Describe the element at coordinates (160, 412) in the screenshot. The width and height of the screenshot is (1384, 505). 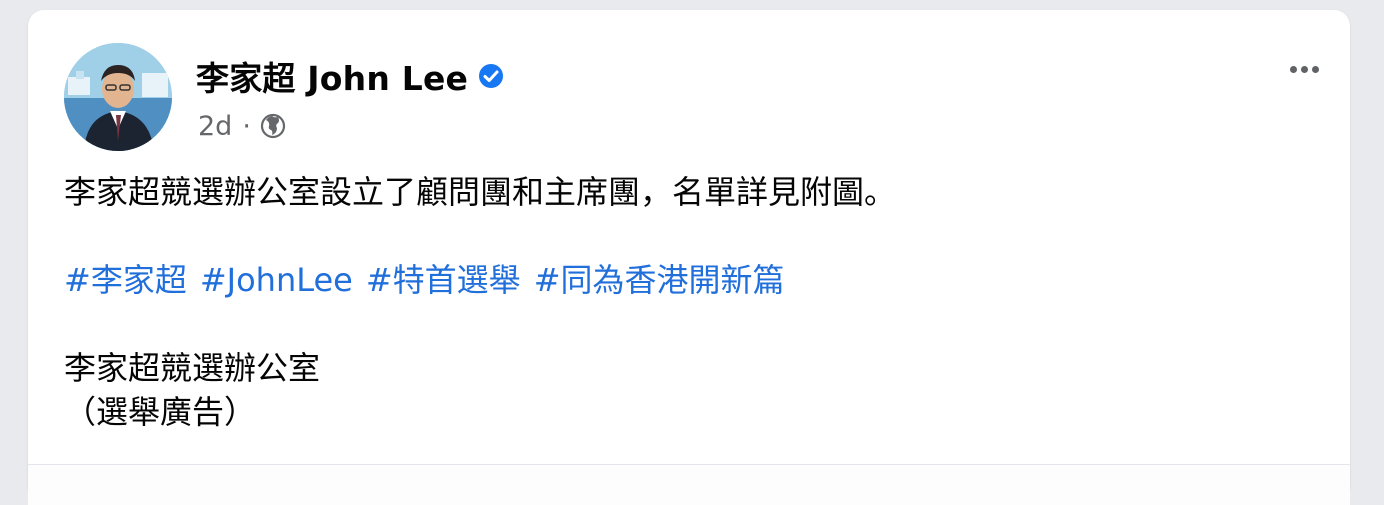
I see `ad-disclaimer: （選舉廣告）` at that location.